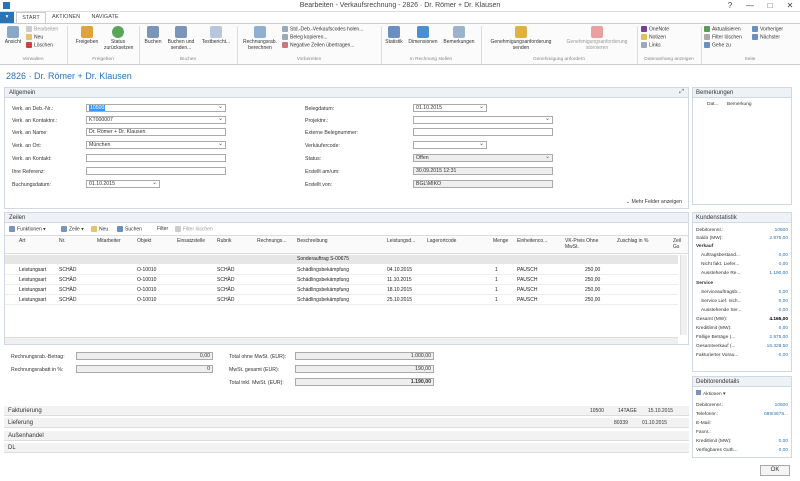 The height and width of the screenshot is (481, 800). Describe the element at coordinates (655, 29) in the screenshot. I see `onenote-button: OneNote` at that location.